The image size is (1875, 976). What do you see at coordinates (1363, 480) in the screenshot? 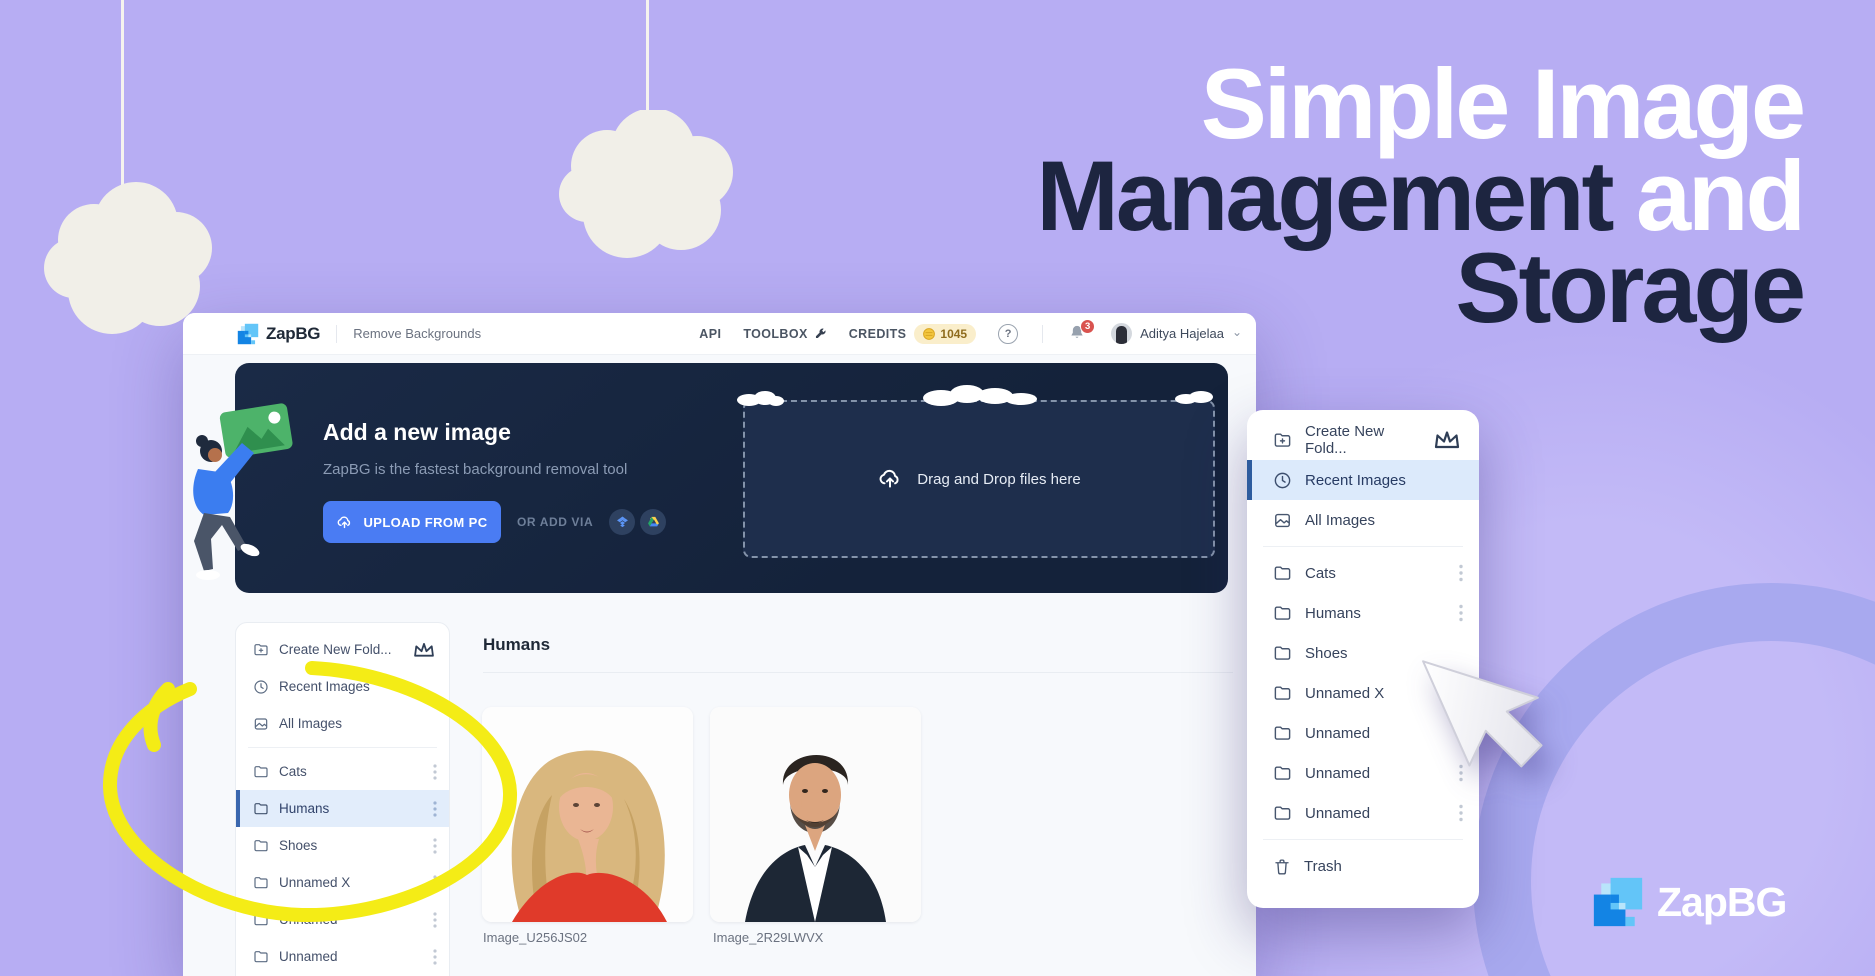
I see `panel-recent-images: Recent Images` at bounding box center [1363, 480].